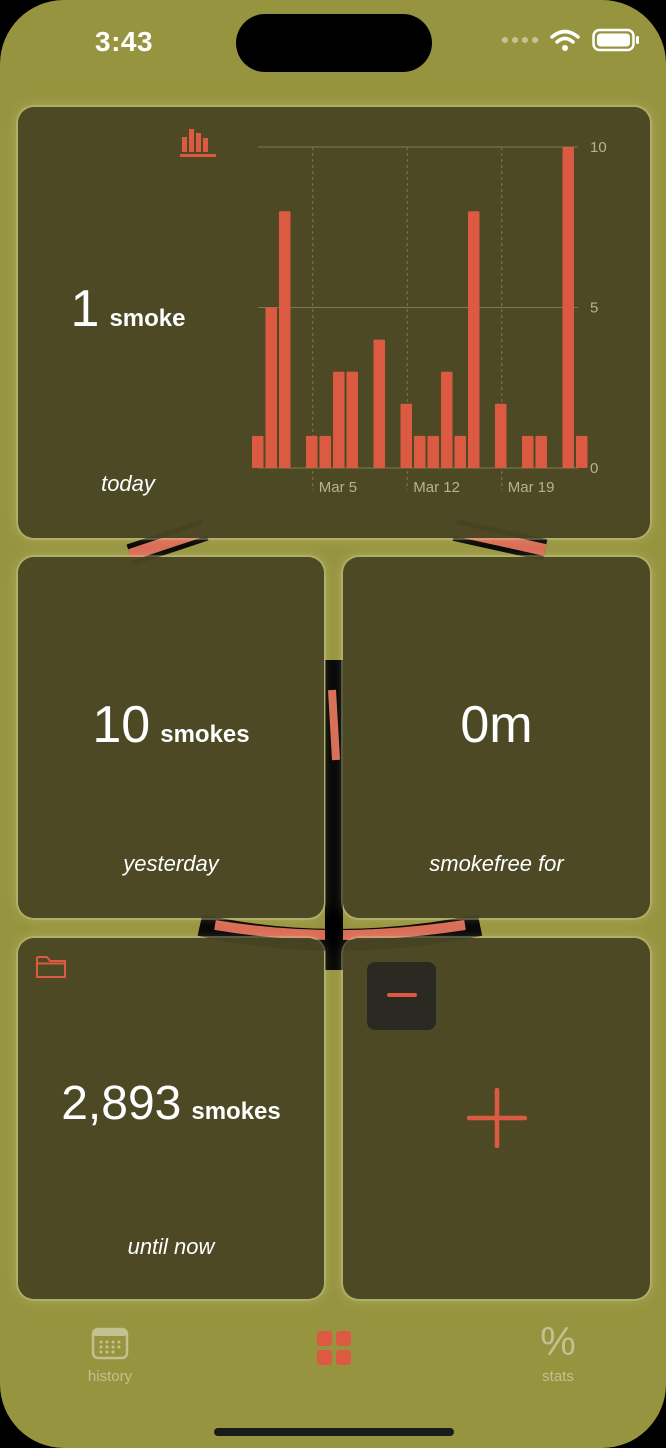  Describe the element at coordinates (110, 1343) in the screenshot. I see `calendar-icon` at that location.